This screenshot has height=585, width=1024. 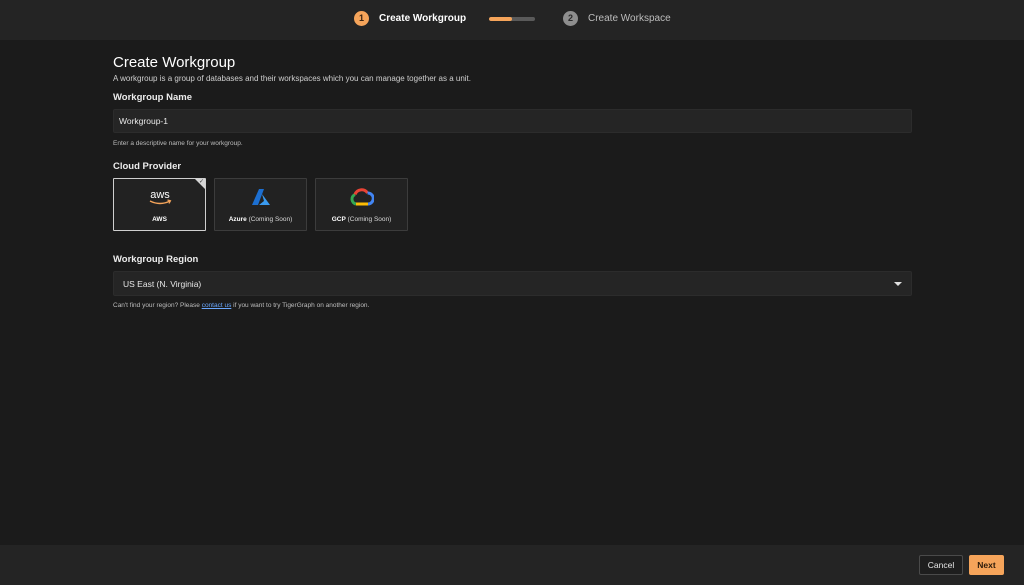 I want to click on contact-us-link: contact us, so click(x=217, y=305).